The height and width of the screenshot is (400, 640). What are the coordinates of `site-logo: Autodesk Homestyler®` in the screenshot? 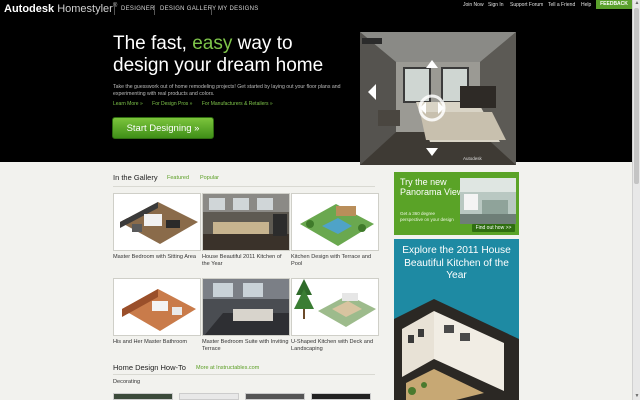 It's located at (60, 9).